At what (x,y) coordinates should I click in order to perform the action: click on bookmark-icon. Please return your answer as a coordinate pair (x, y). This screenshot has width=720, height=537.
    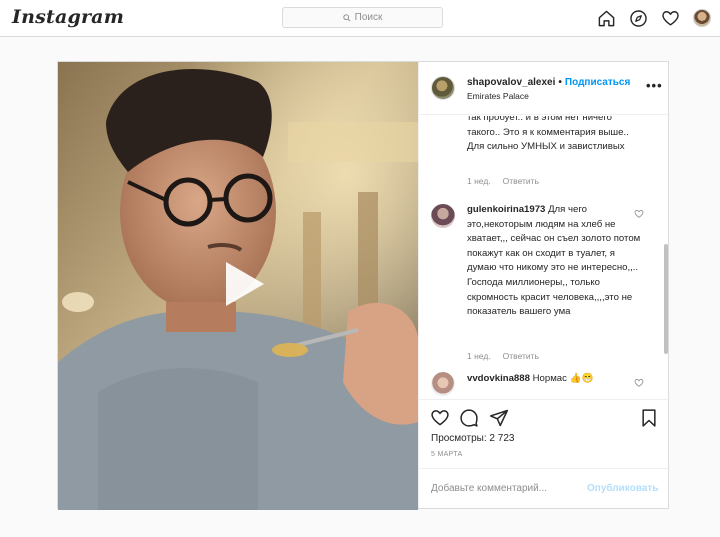
    Looking at the image, I should click on (649, 418).